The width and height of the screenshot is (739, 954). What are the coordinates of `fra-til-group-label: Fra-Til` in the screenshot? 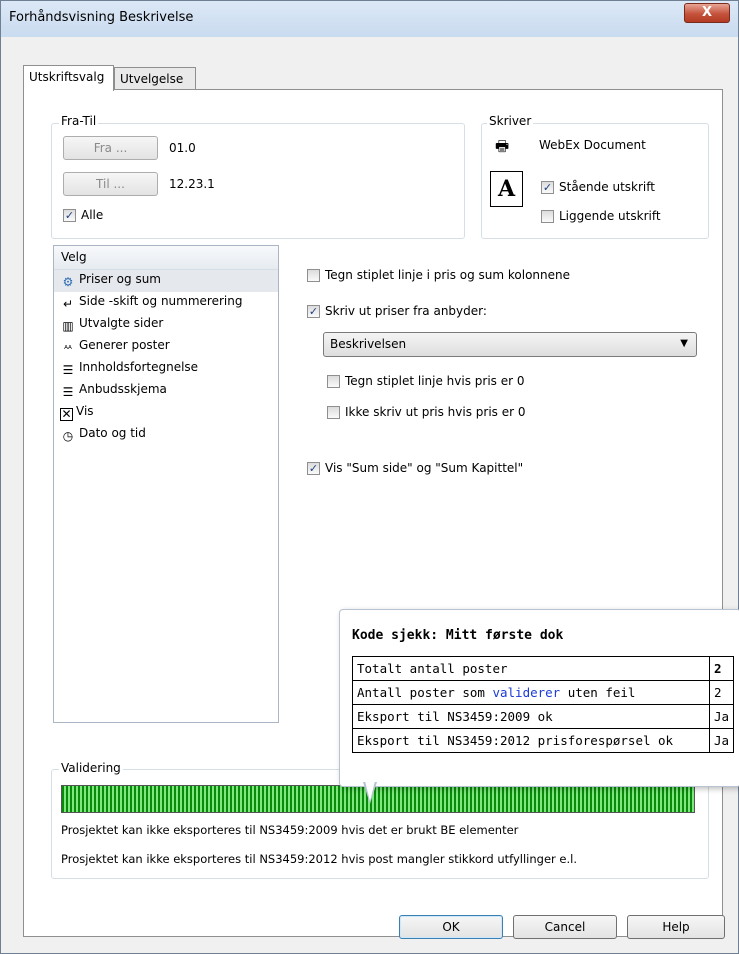 It's located at (79, 121).